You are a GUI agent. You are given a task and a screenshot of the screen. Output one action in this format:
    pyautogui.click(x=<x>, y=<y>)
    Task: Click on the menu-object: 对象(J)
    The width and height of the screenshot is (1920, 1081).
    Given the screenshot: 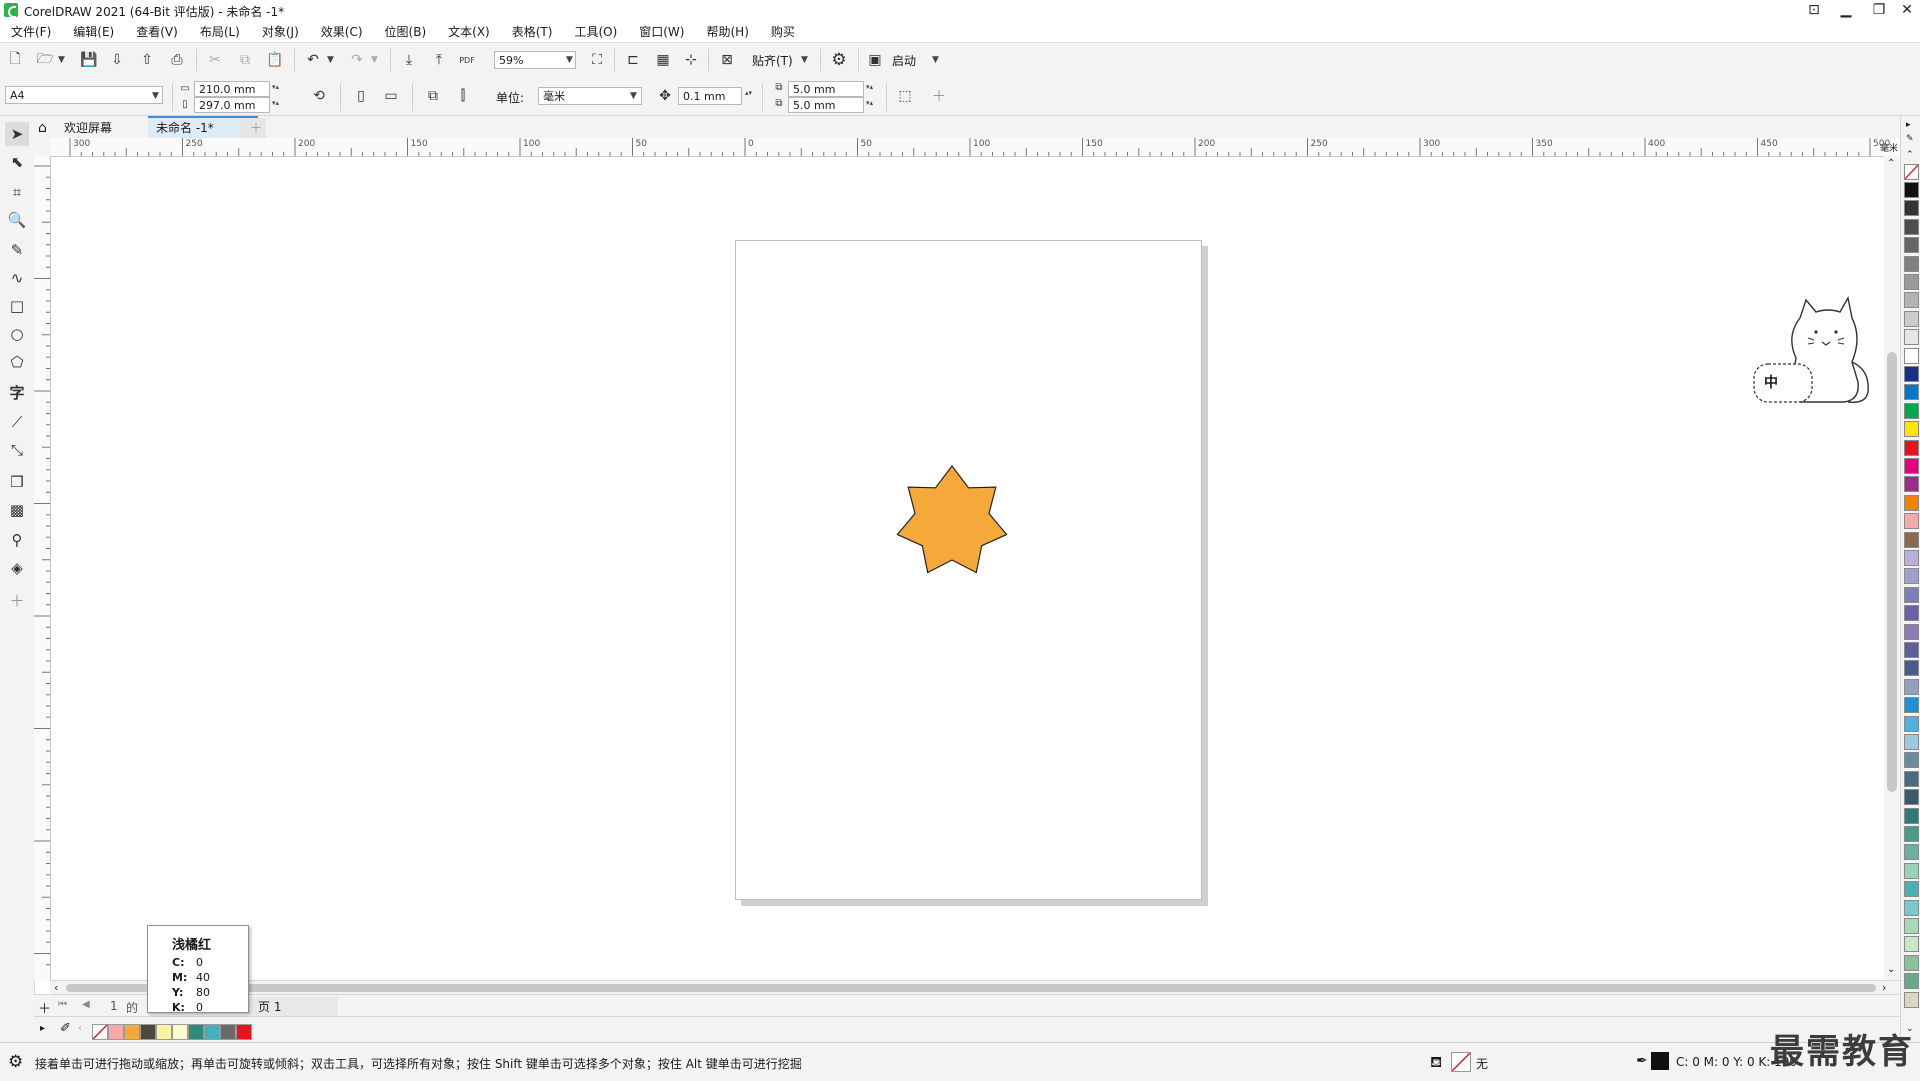 What is the action you would take?
    pyautogui.click(x=280, y=31)
    